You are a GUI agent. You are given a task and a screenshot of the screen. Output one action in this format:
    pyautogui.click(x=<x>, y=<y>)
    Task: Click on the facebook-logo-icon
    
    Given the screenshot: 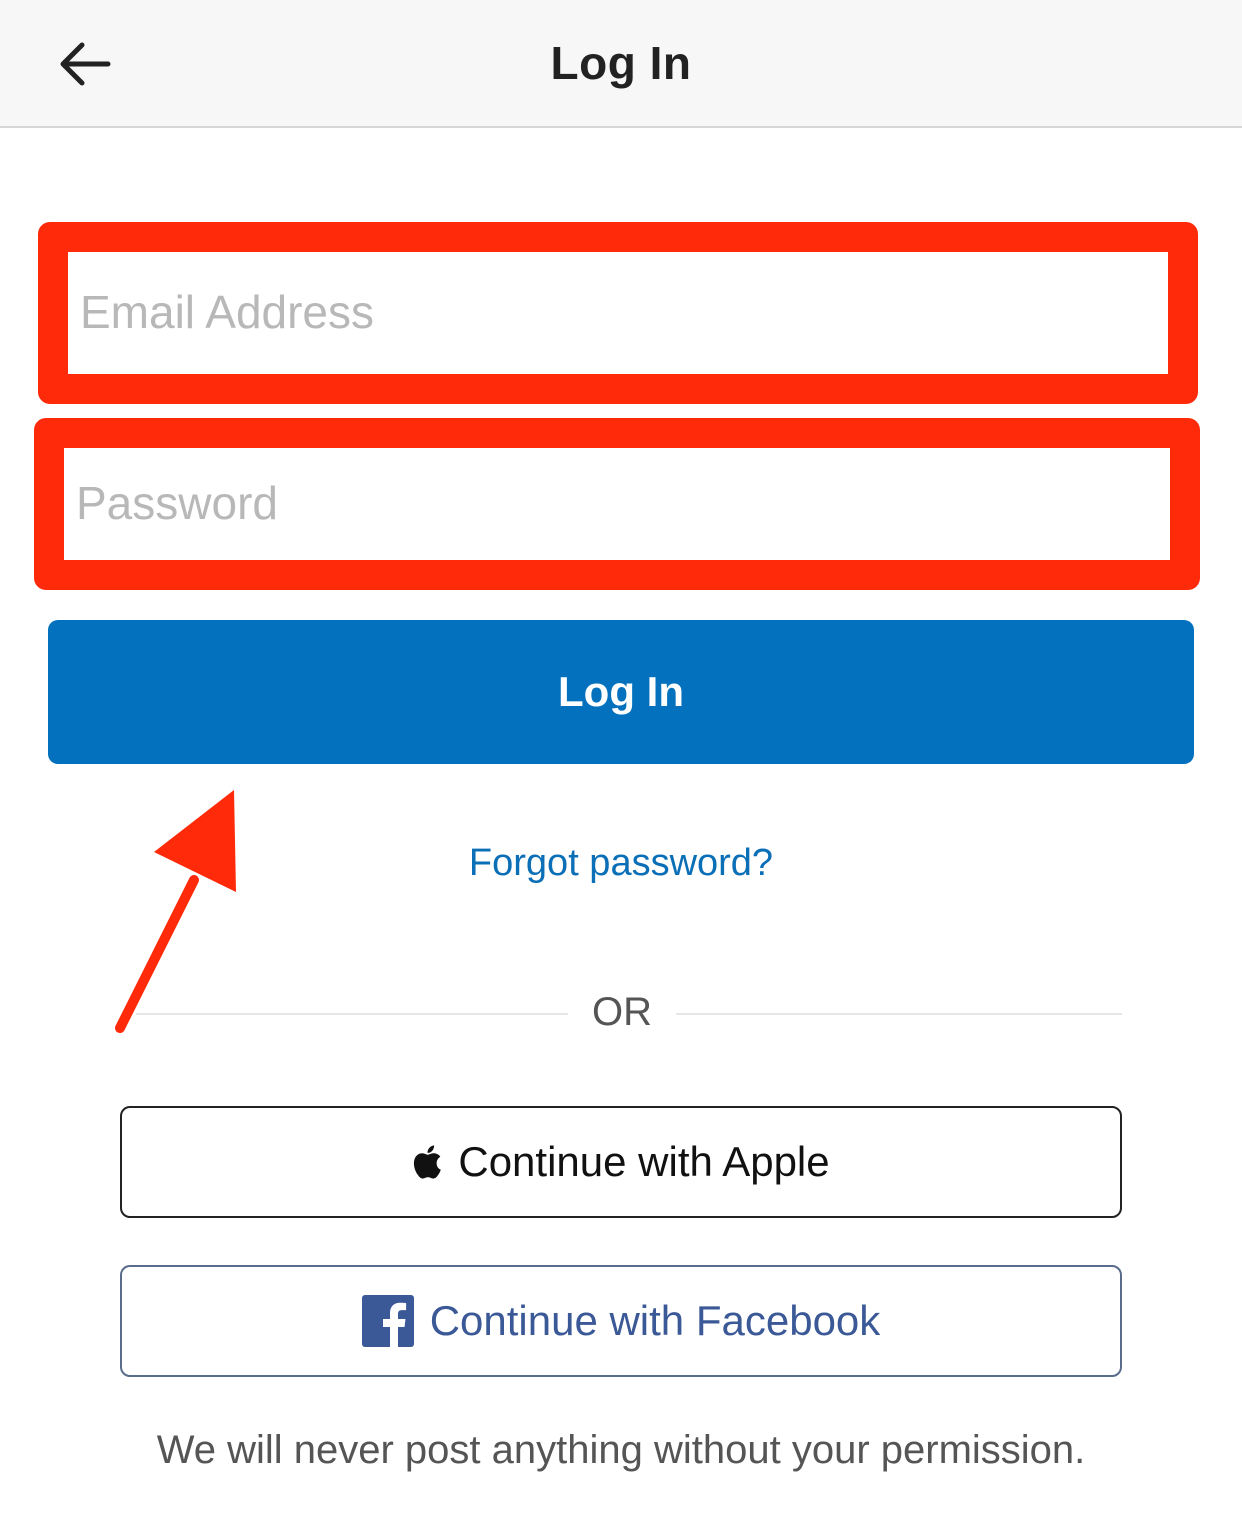 What is the action you would take?
    pyautogui.click(x=387, y=1321)
    